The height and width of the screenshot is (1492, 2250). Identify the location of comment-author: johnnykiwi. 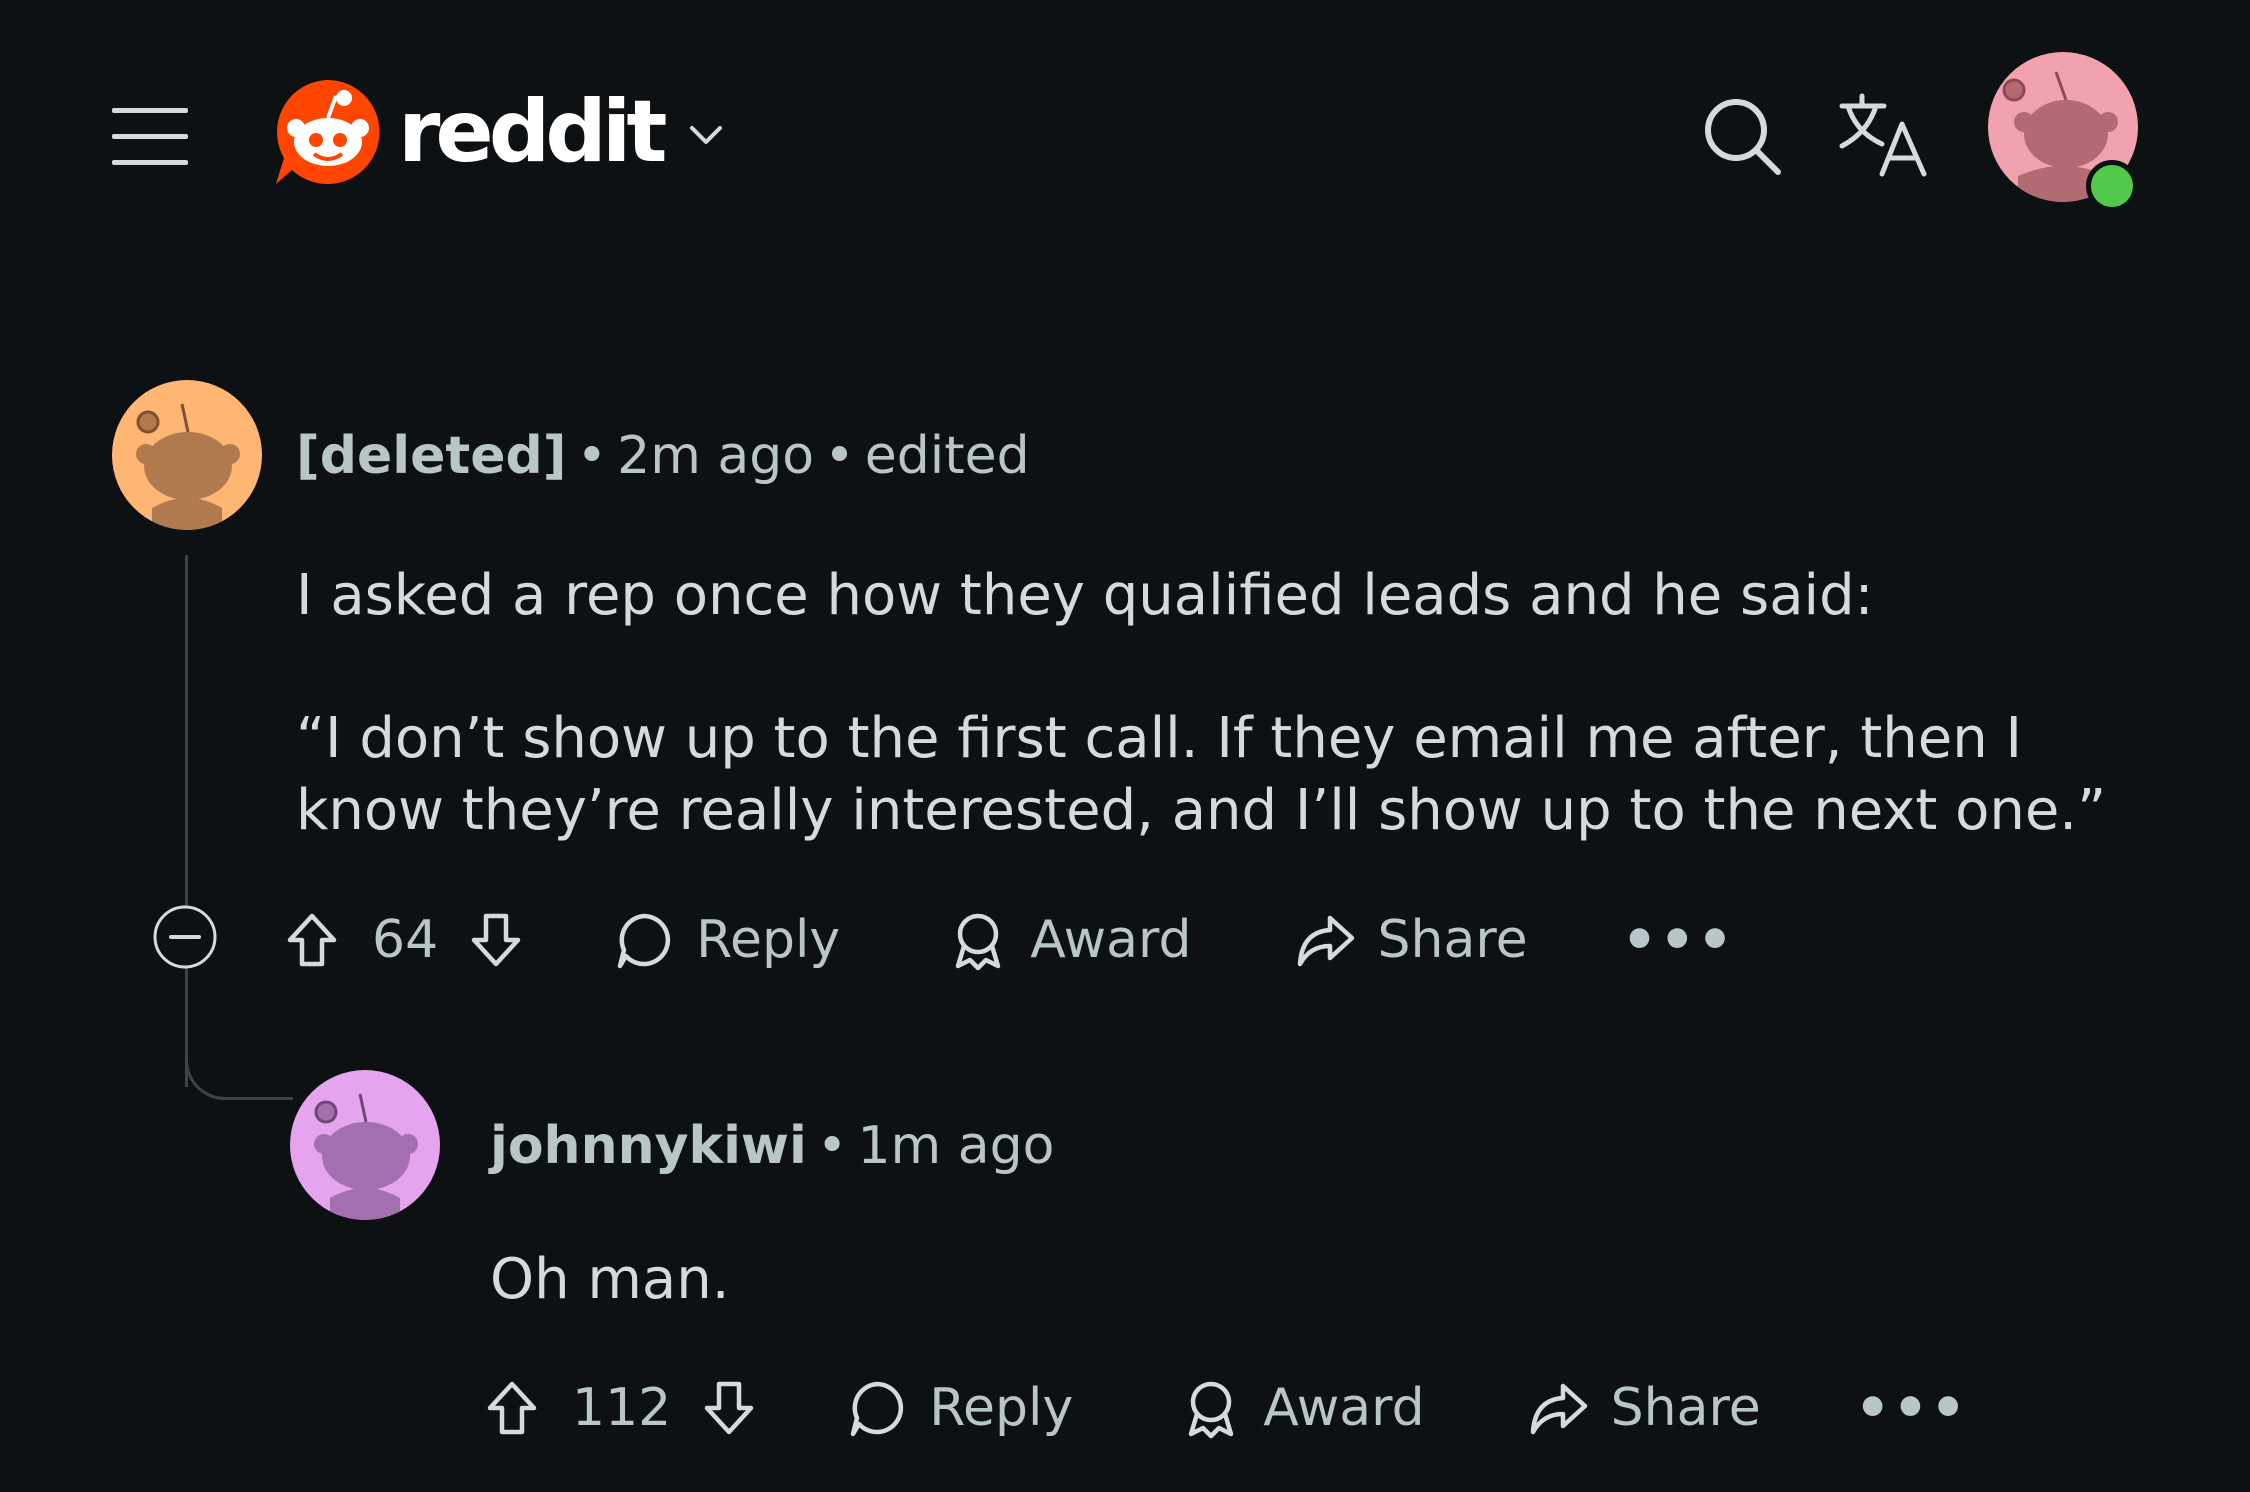
(648, 1146).